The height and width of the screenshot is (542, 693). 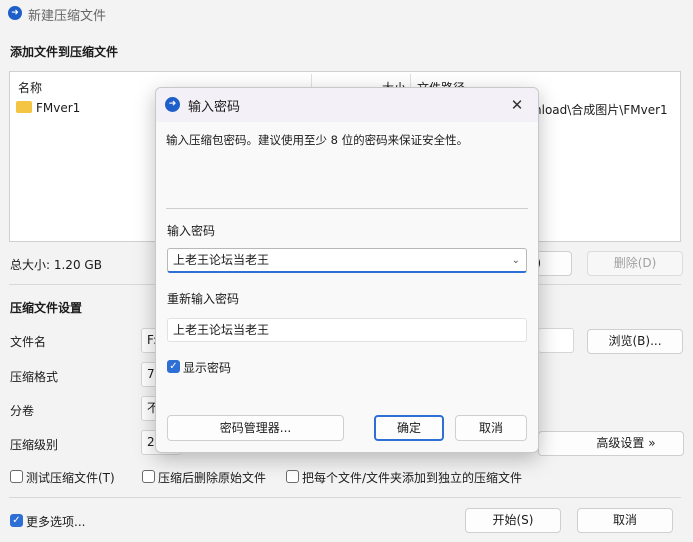 What do you see at coordinates (16, 520) in the screenshot?
I see `more-options-checkbox: ✓` at bounding box center [16, 520].